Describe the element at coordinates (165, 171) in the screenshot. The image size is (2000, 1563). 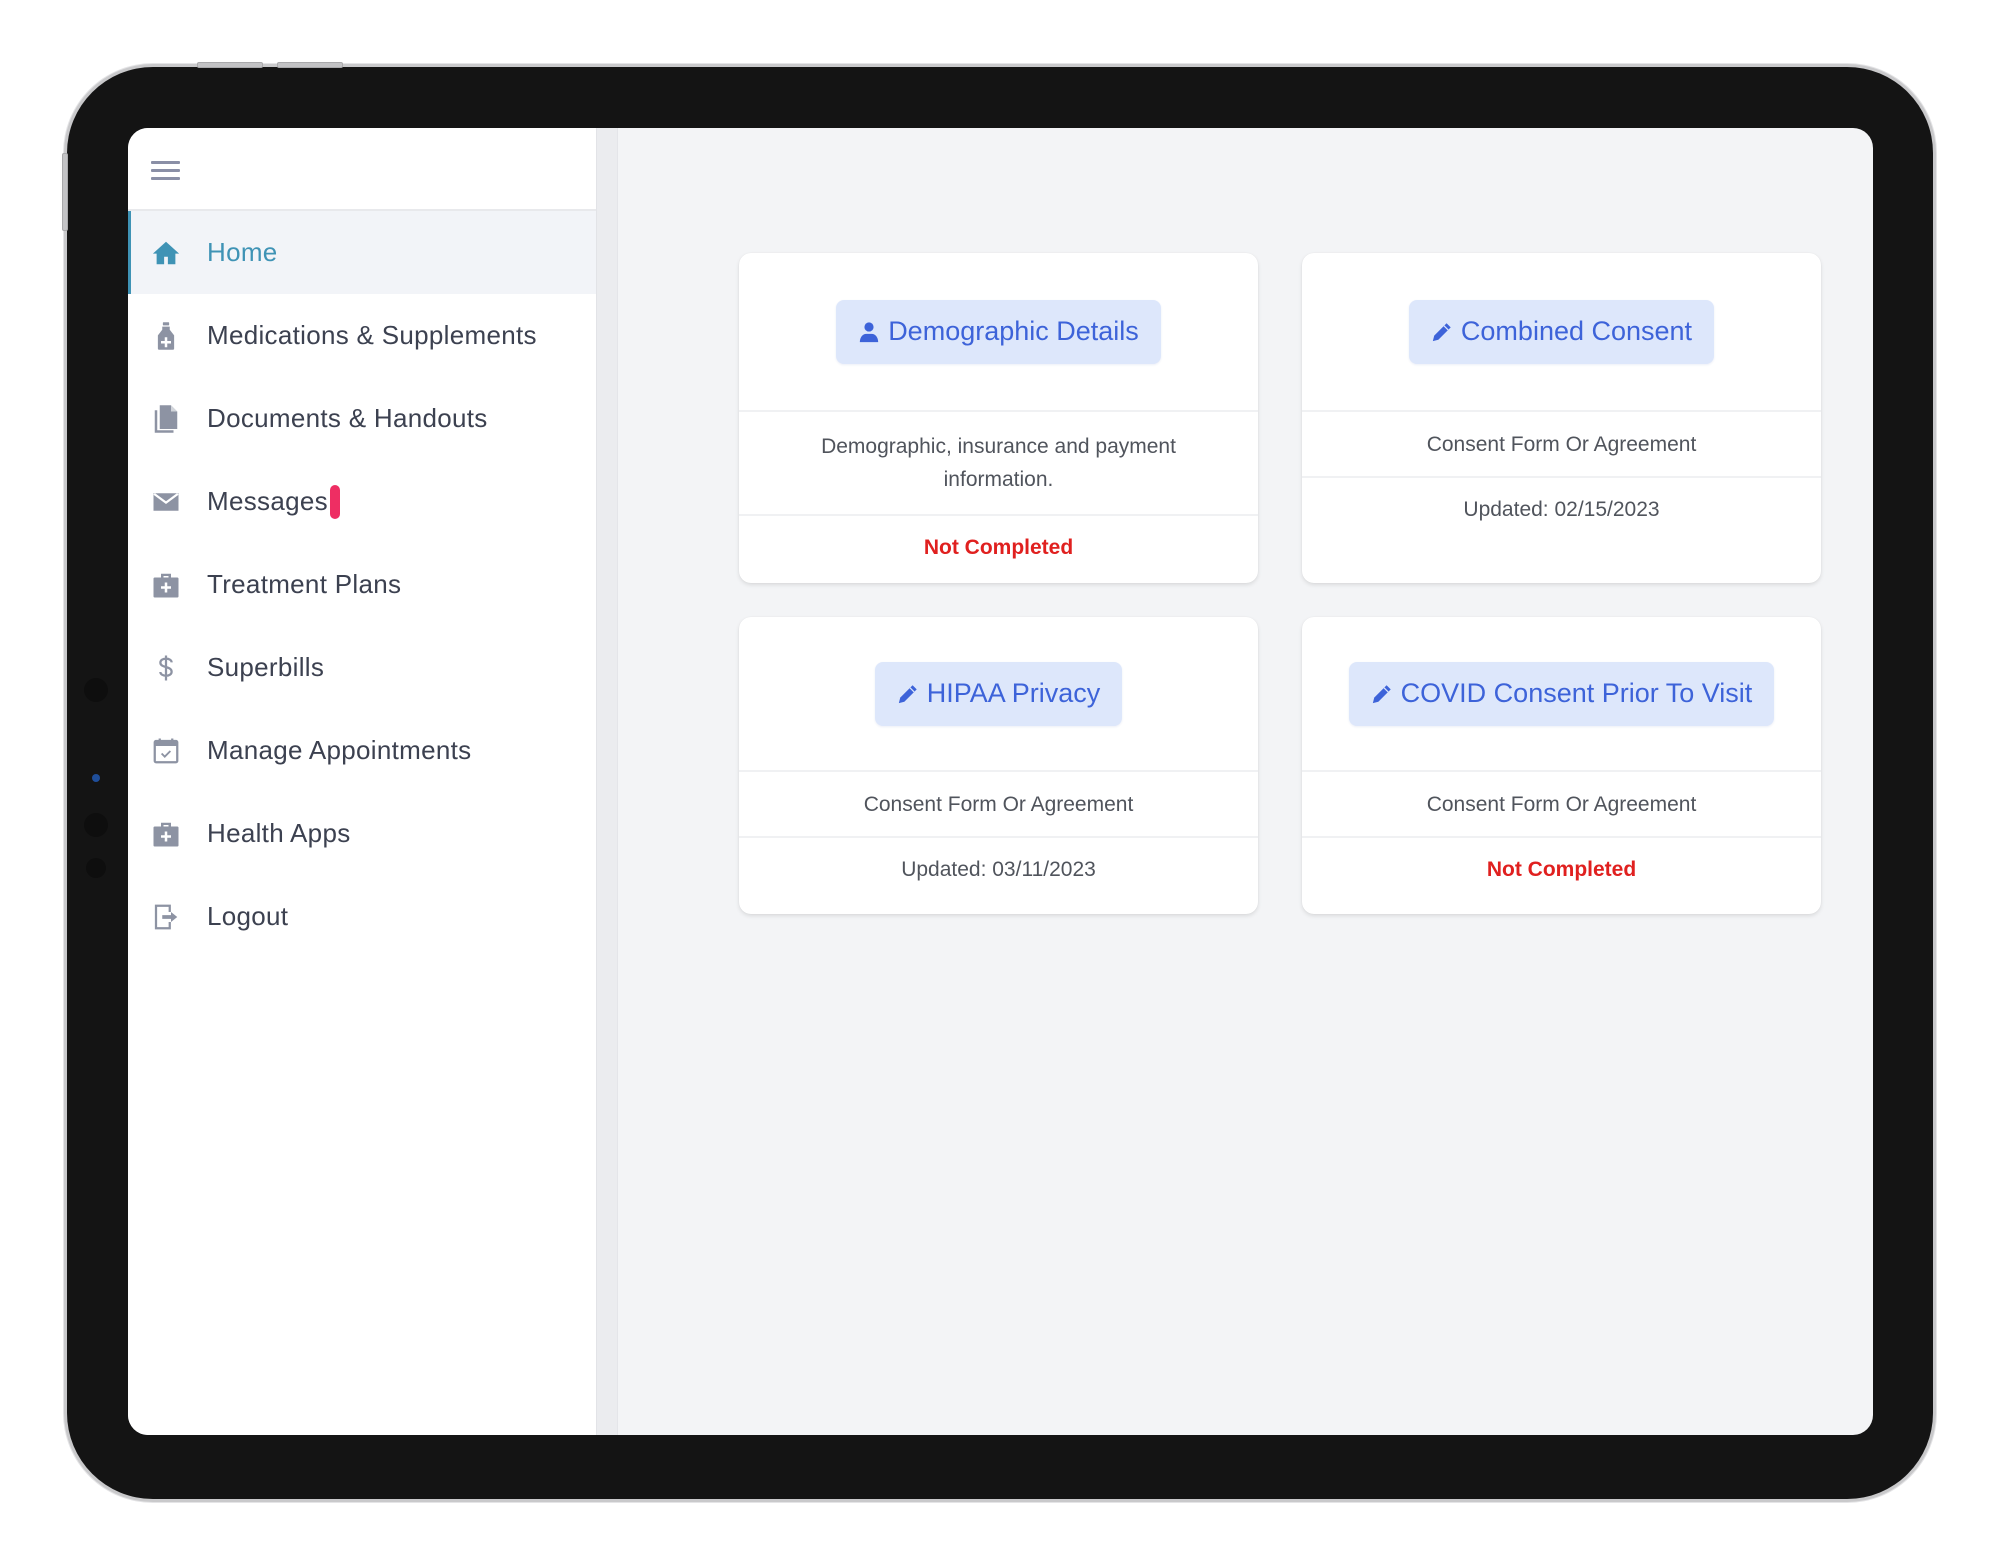
I see `hamburger-icon` at that location.